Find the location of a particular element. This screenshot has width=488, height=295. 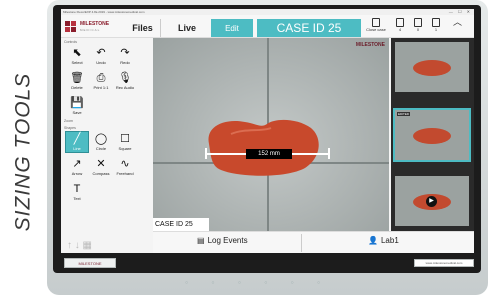

thumbnail-image-selected: EDITED is located at coordinates (432, 135).